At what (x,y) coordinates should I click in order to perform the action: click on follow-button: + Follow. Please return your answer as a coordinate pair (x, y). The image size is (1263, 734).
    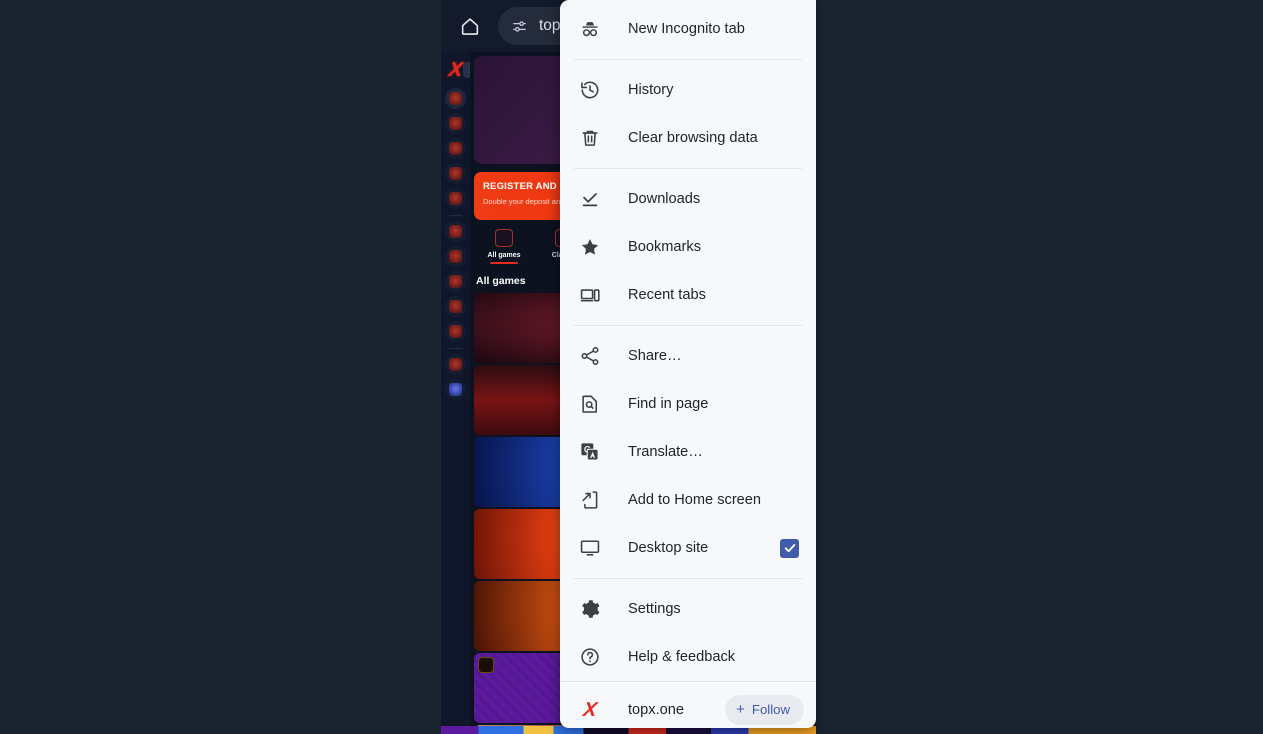
    Looking at the image, I should click on (764, 709).